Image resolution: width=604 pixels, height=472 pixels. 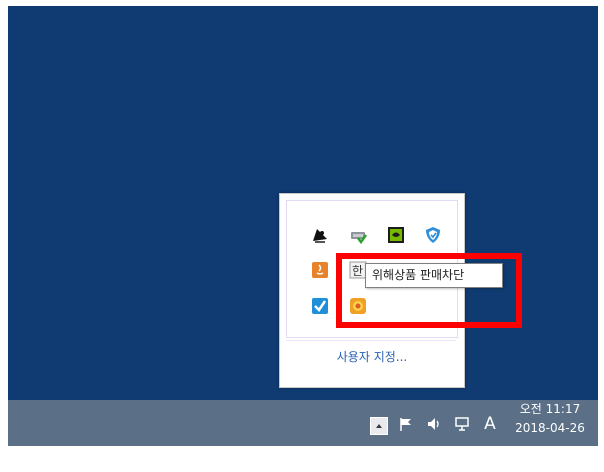 What do you see at coordinates (396, 235) in the screenshot?
I see `nvidia-icon` at bounding box center [396, 235].